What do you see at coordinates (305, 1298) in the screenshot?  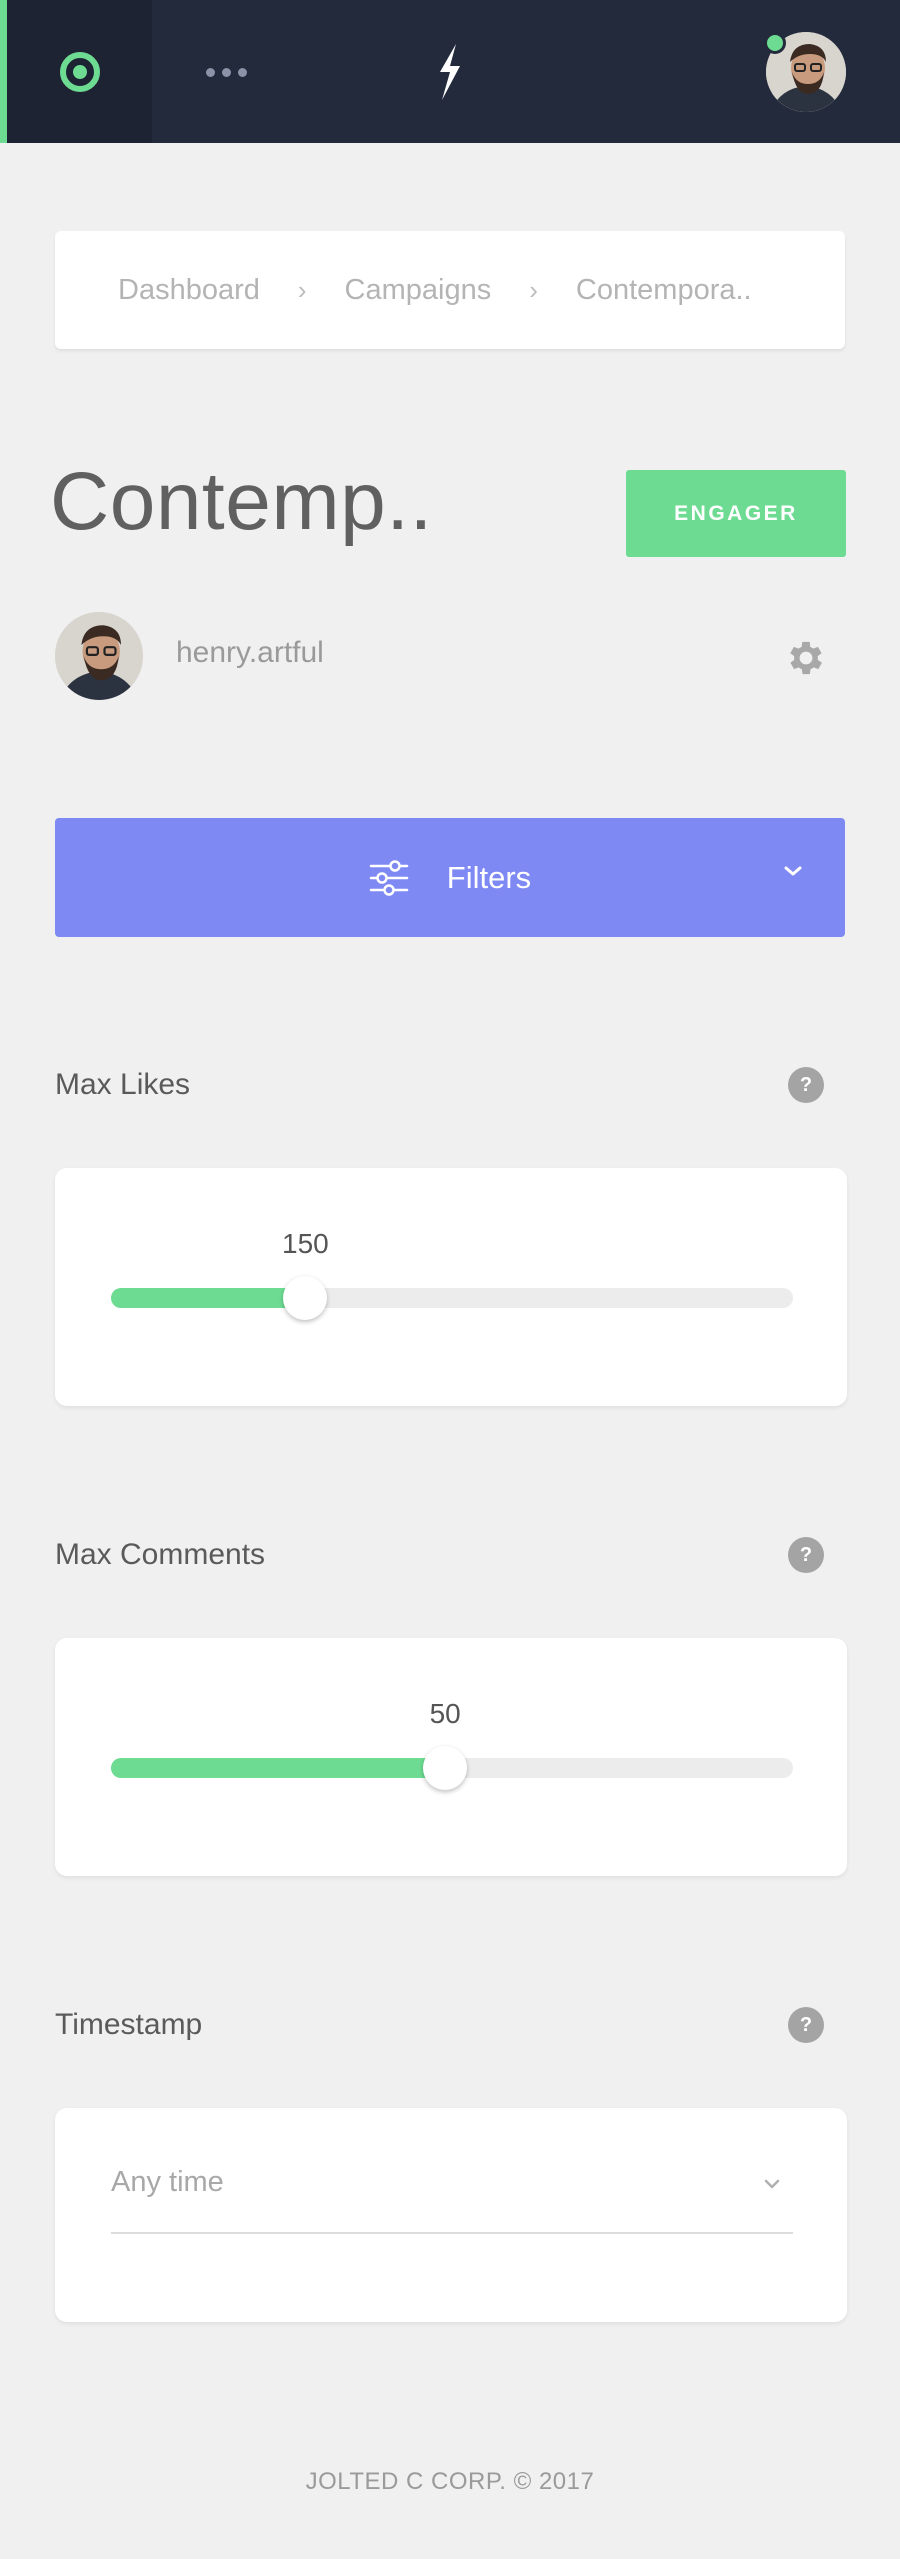 I see `max-likes-slider-handle` at bounding box center [305, 1298].